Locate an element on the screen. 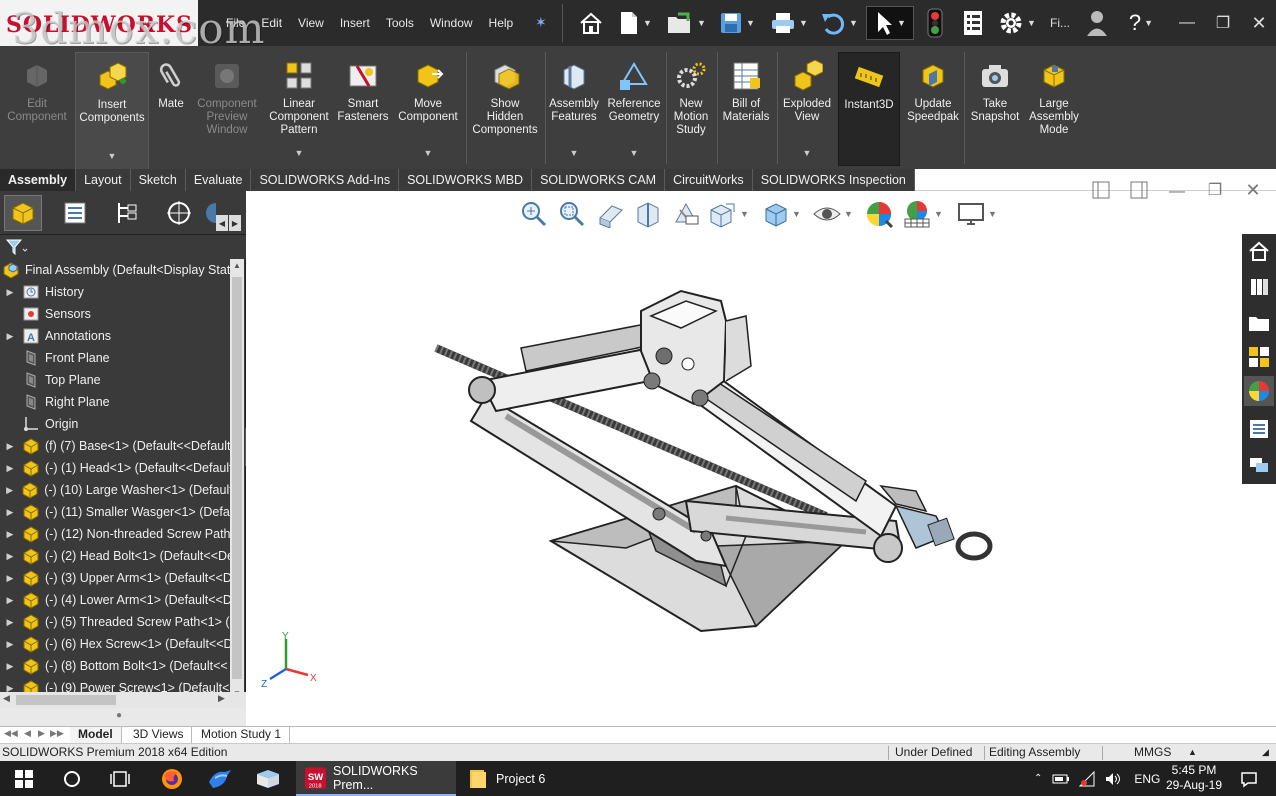  previous-view-icon is located at coordinates (611, 214).